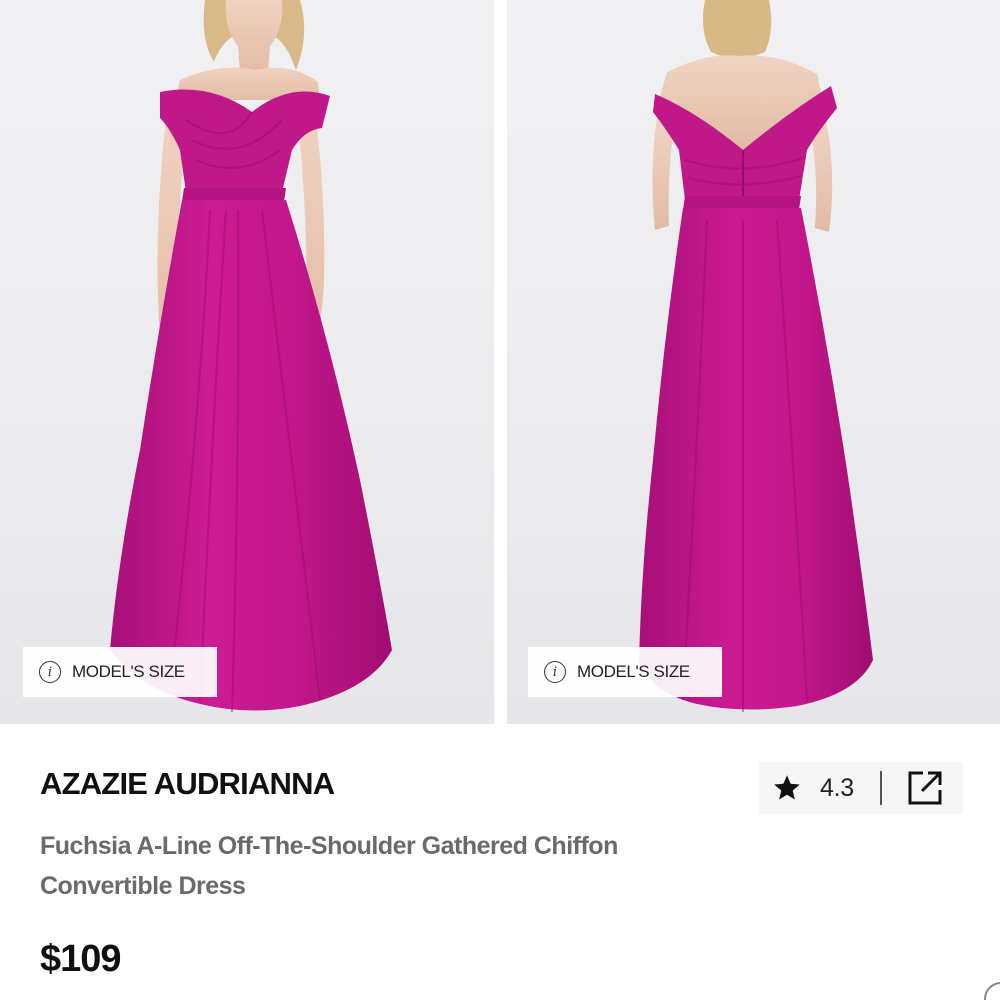 This screenshot has height=1000, width=1000. I want to click on share-icon, so click(925, 788).